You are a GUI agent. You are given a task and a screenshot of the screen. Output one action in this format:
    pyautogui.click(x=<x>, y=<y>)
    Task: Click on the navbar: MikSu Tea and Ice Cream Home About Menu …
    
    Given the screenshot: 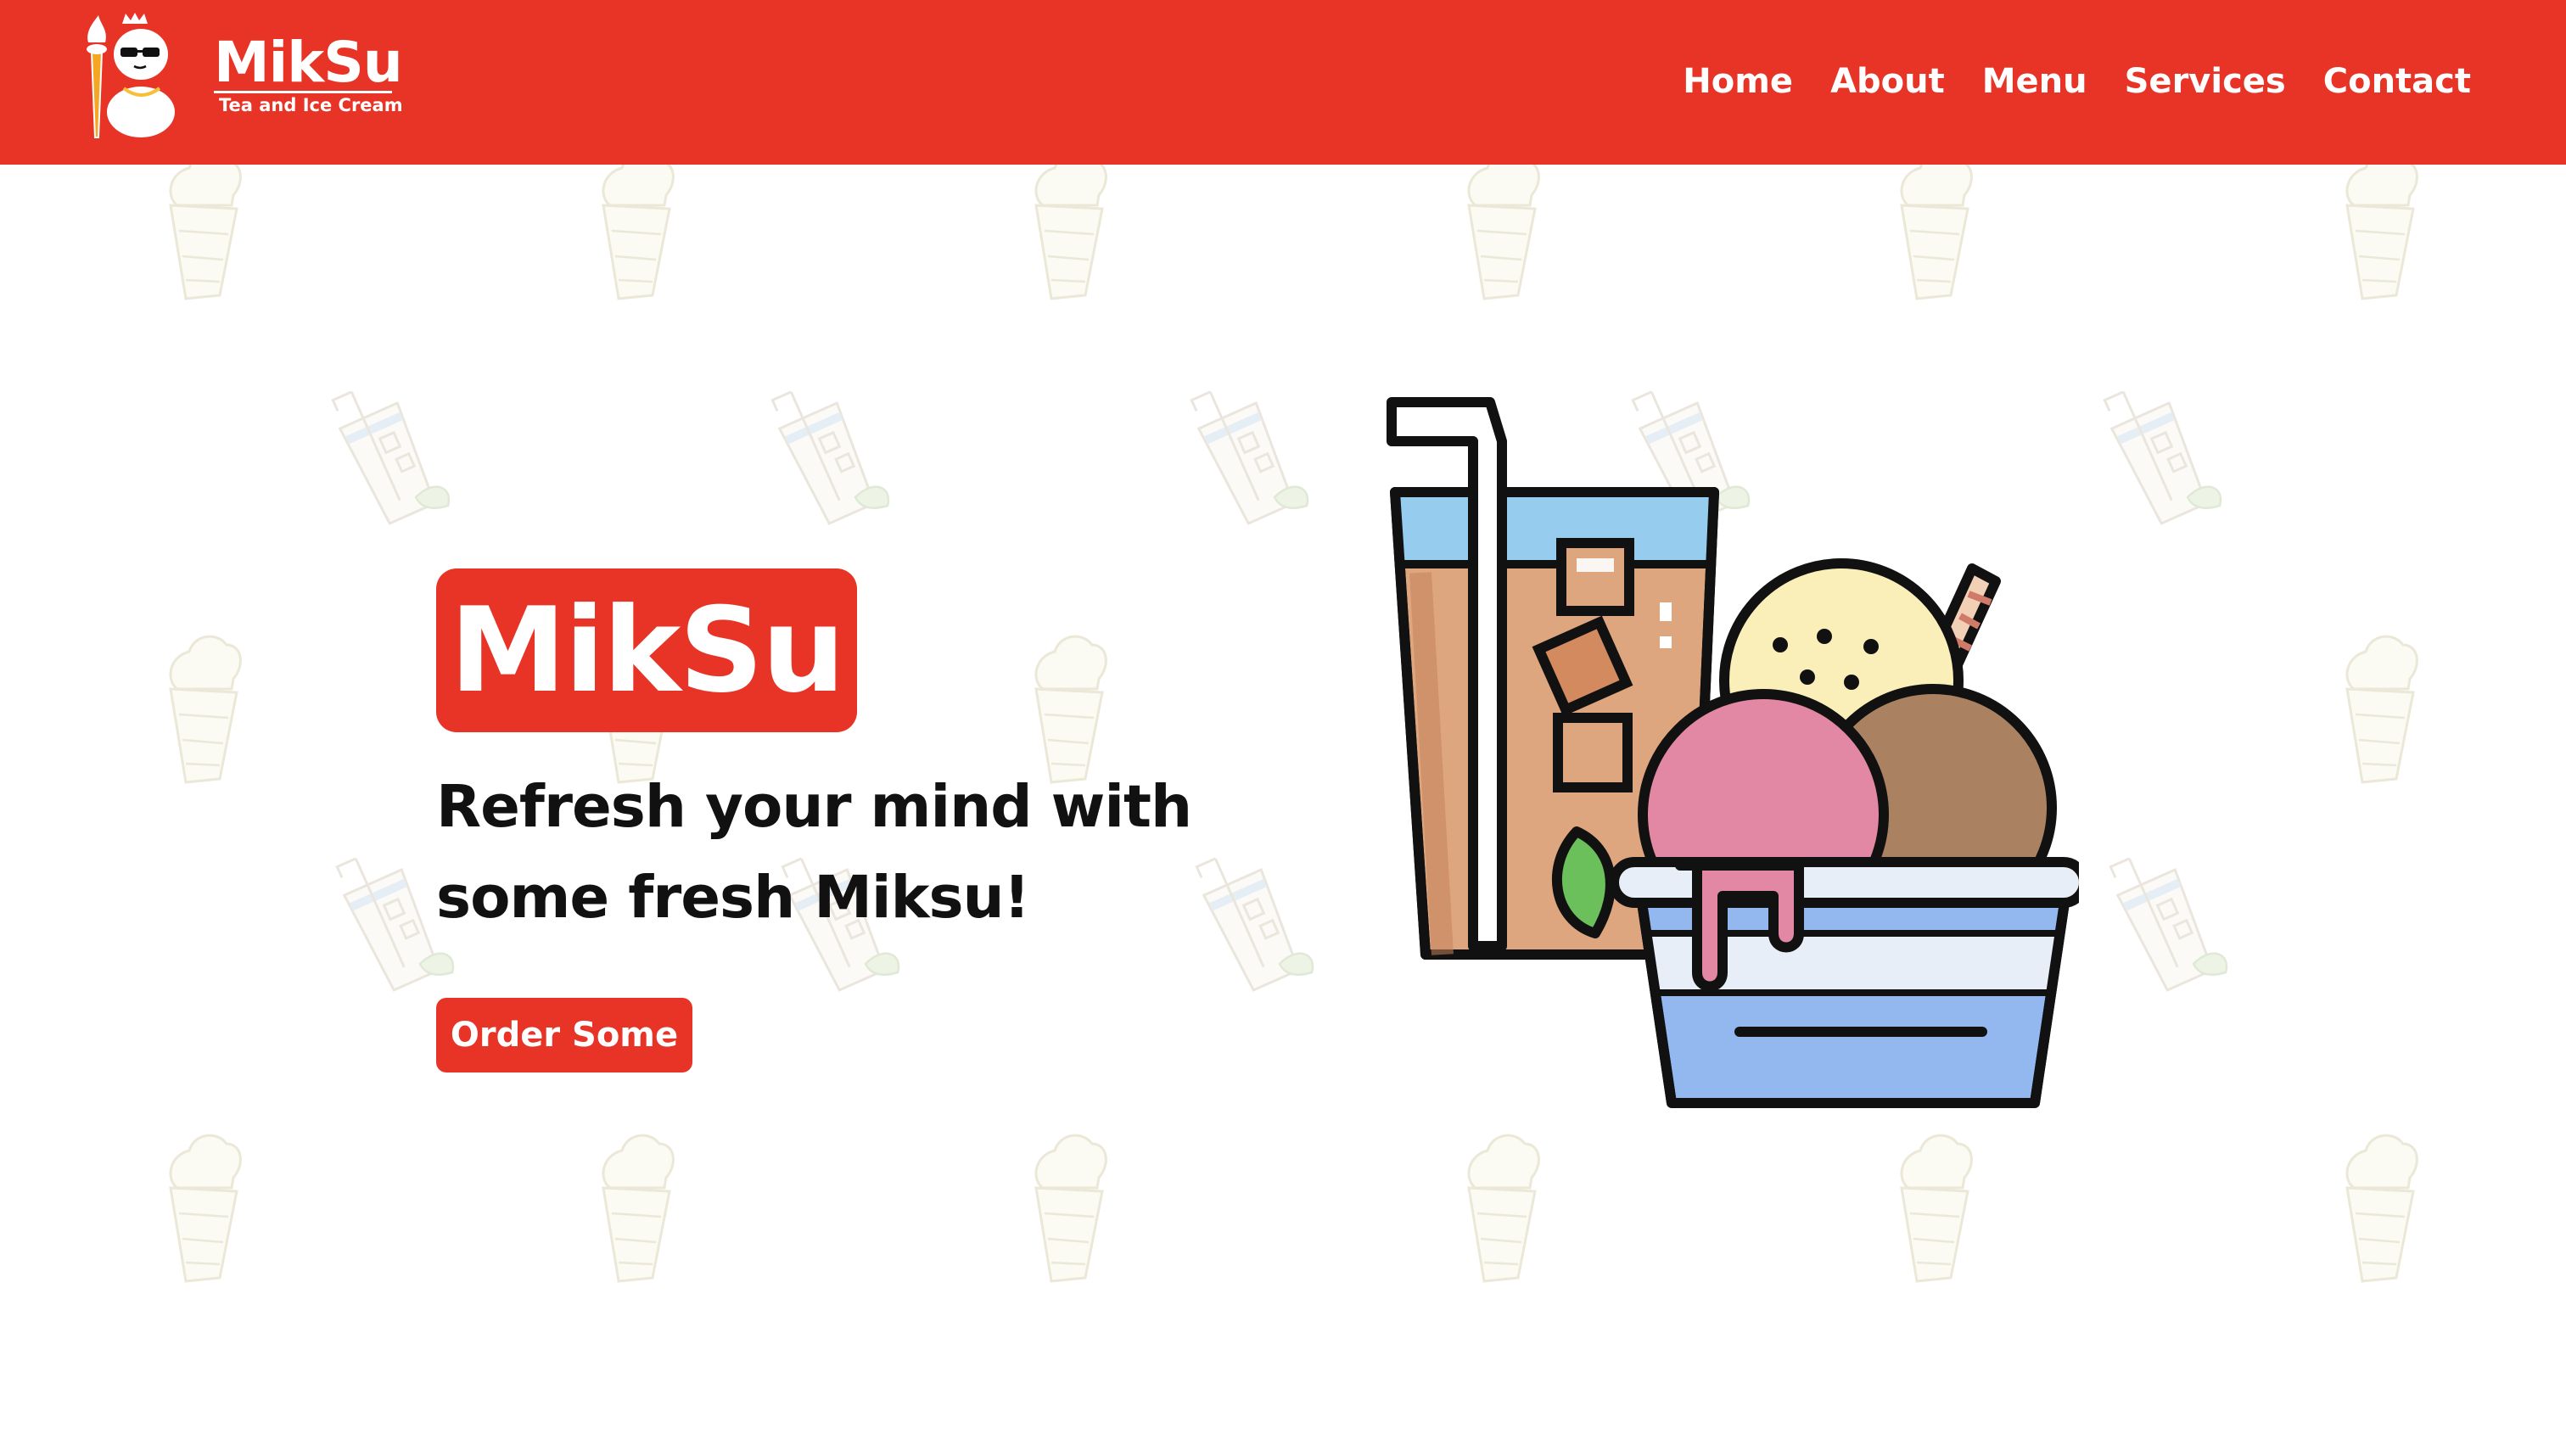 What is the action you would take?
    pyautogui.click(x=1283, y=82)
    